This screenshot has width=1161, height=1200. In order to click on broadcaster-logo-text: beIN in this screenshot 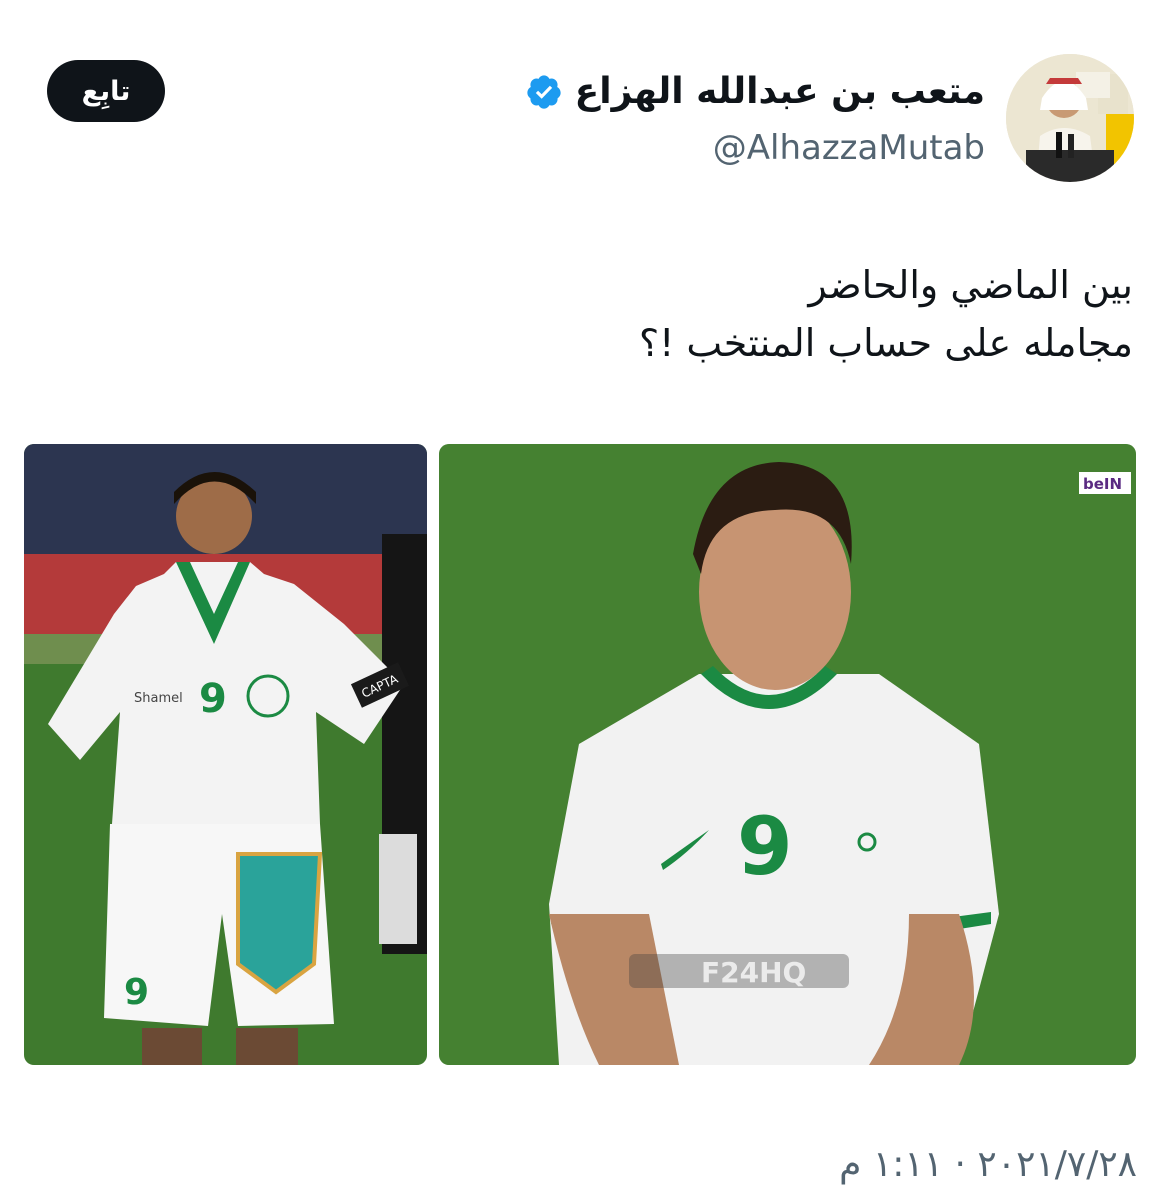, I will do `click(1102, 484)`.